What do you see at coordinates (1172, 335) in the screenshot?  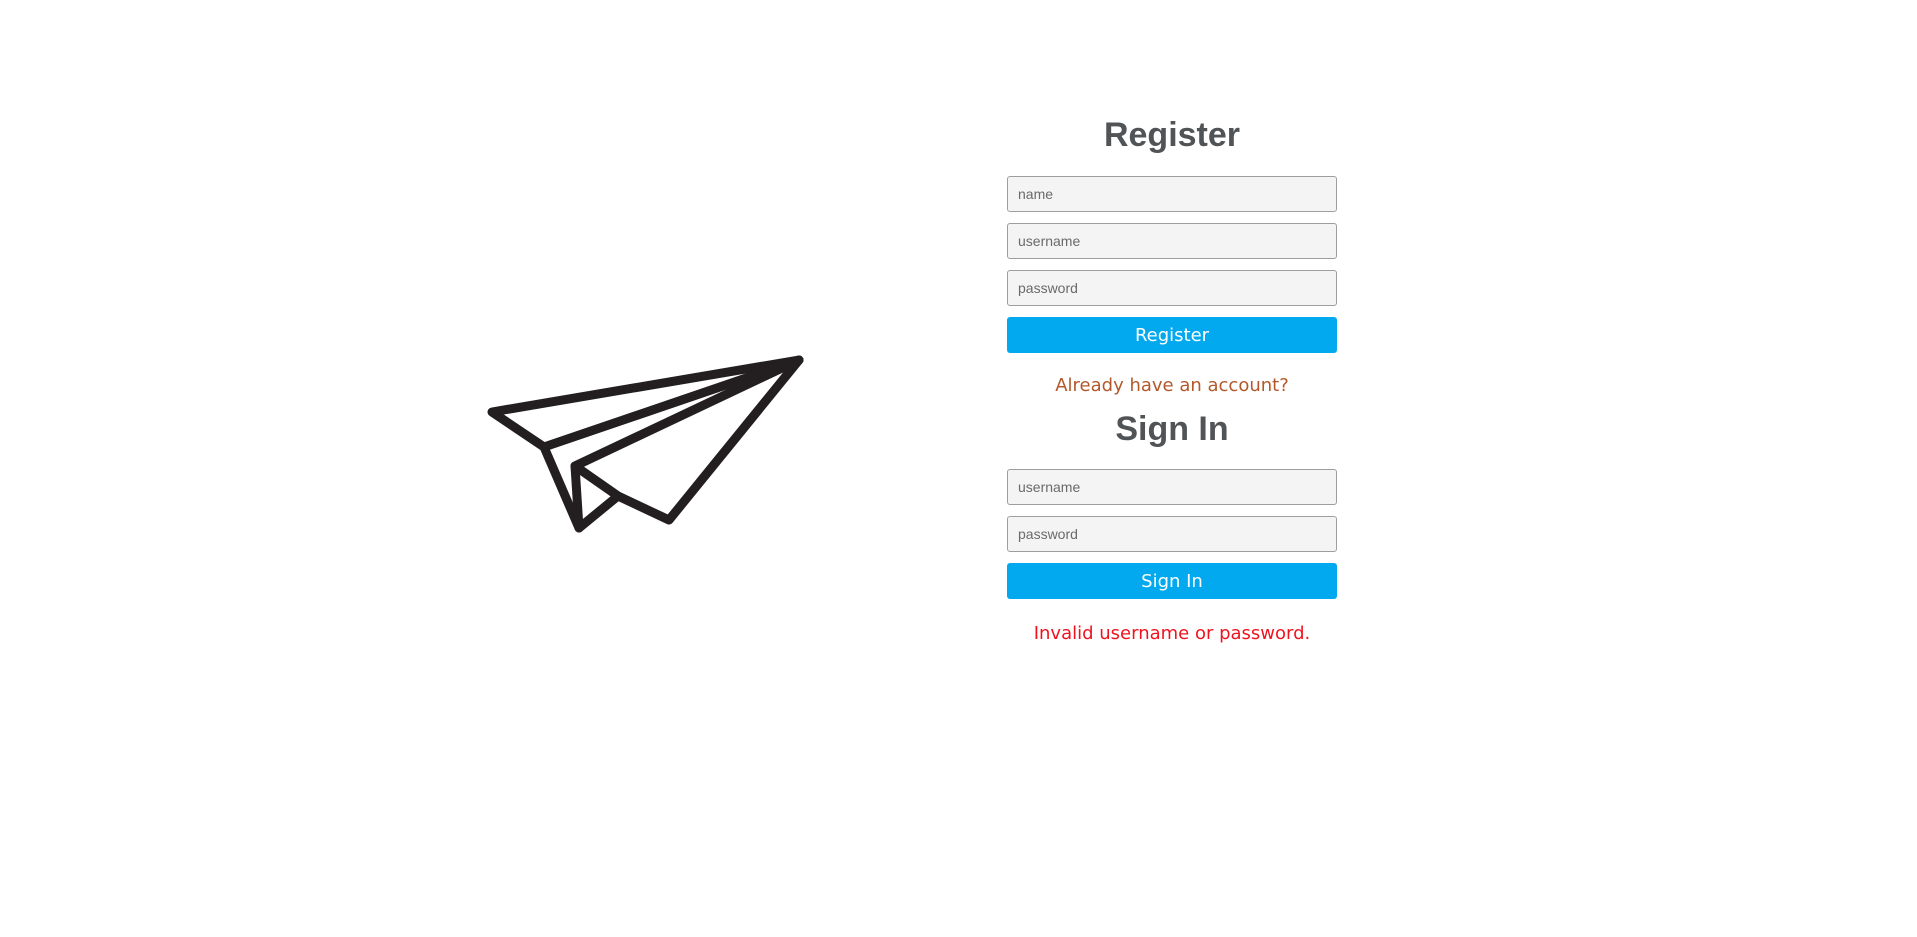 I see `register-button: Register` at bounding box center [1172, 335].